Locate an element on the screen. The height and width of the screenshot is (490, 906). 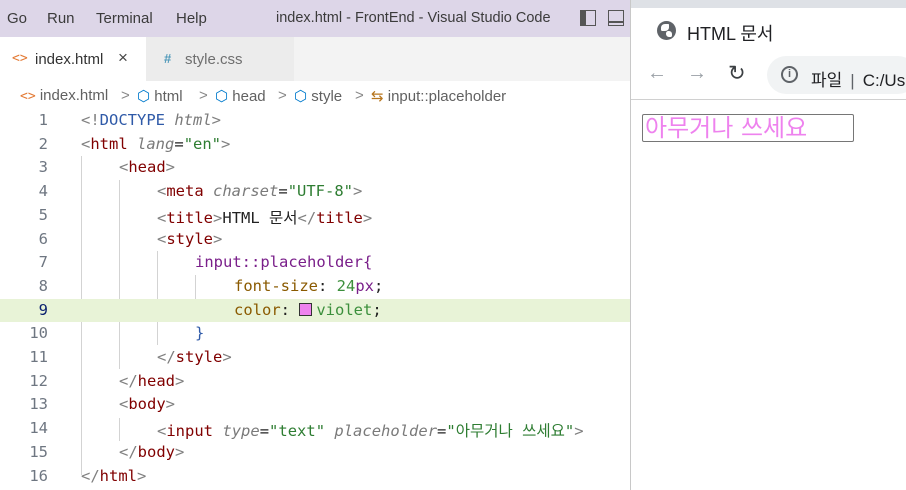
back-button: ← is located at coordinates (657, 73).